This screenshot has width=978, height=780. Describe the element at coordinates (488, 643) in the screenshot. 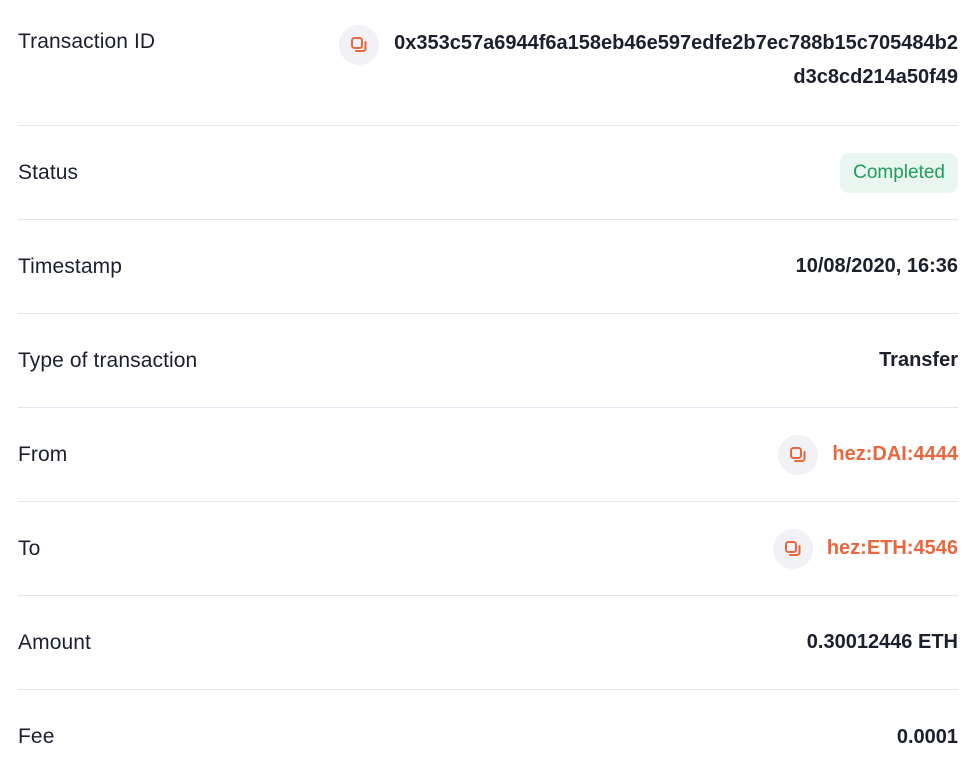

I see `amount-row: Amount 0.30012446 ETH` at that location.